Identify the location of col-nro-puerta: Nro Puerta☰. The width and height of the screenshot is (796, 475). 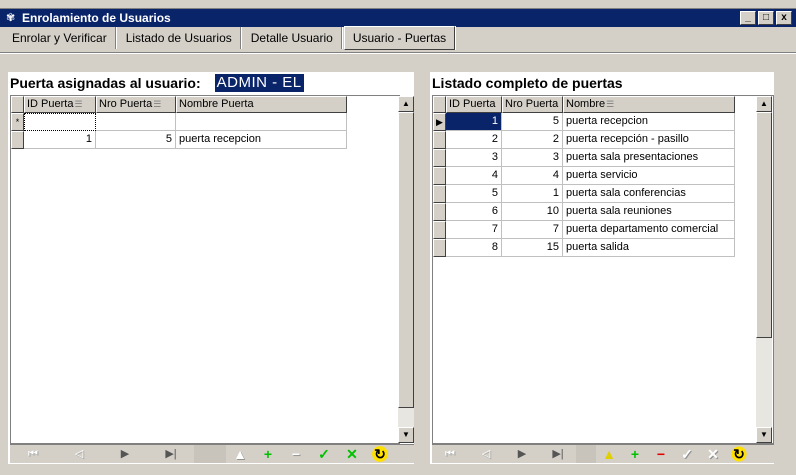
(136, 104).